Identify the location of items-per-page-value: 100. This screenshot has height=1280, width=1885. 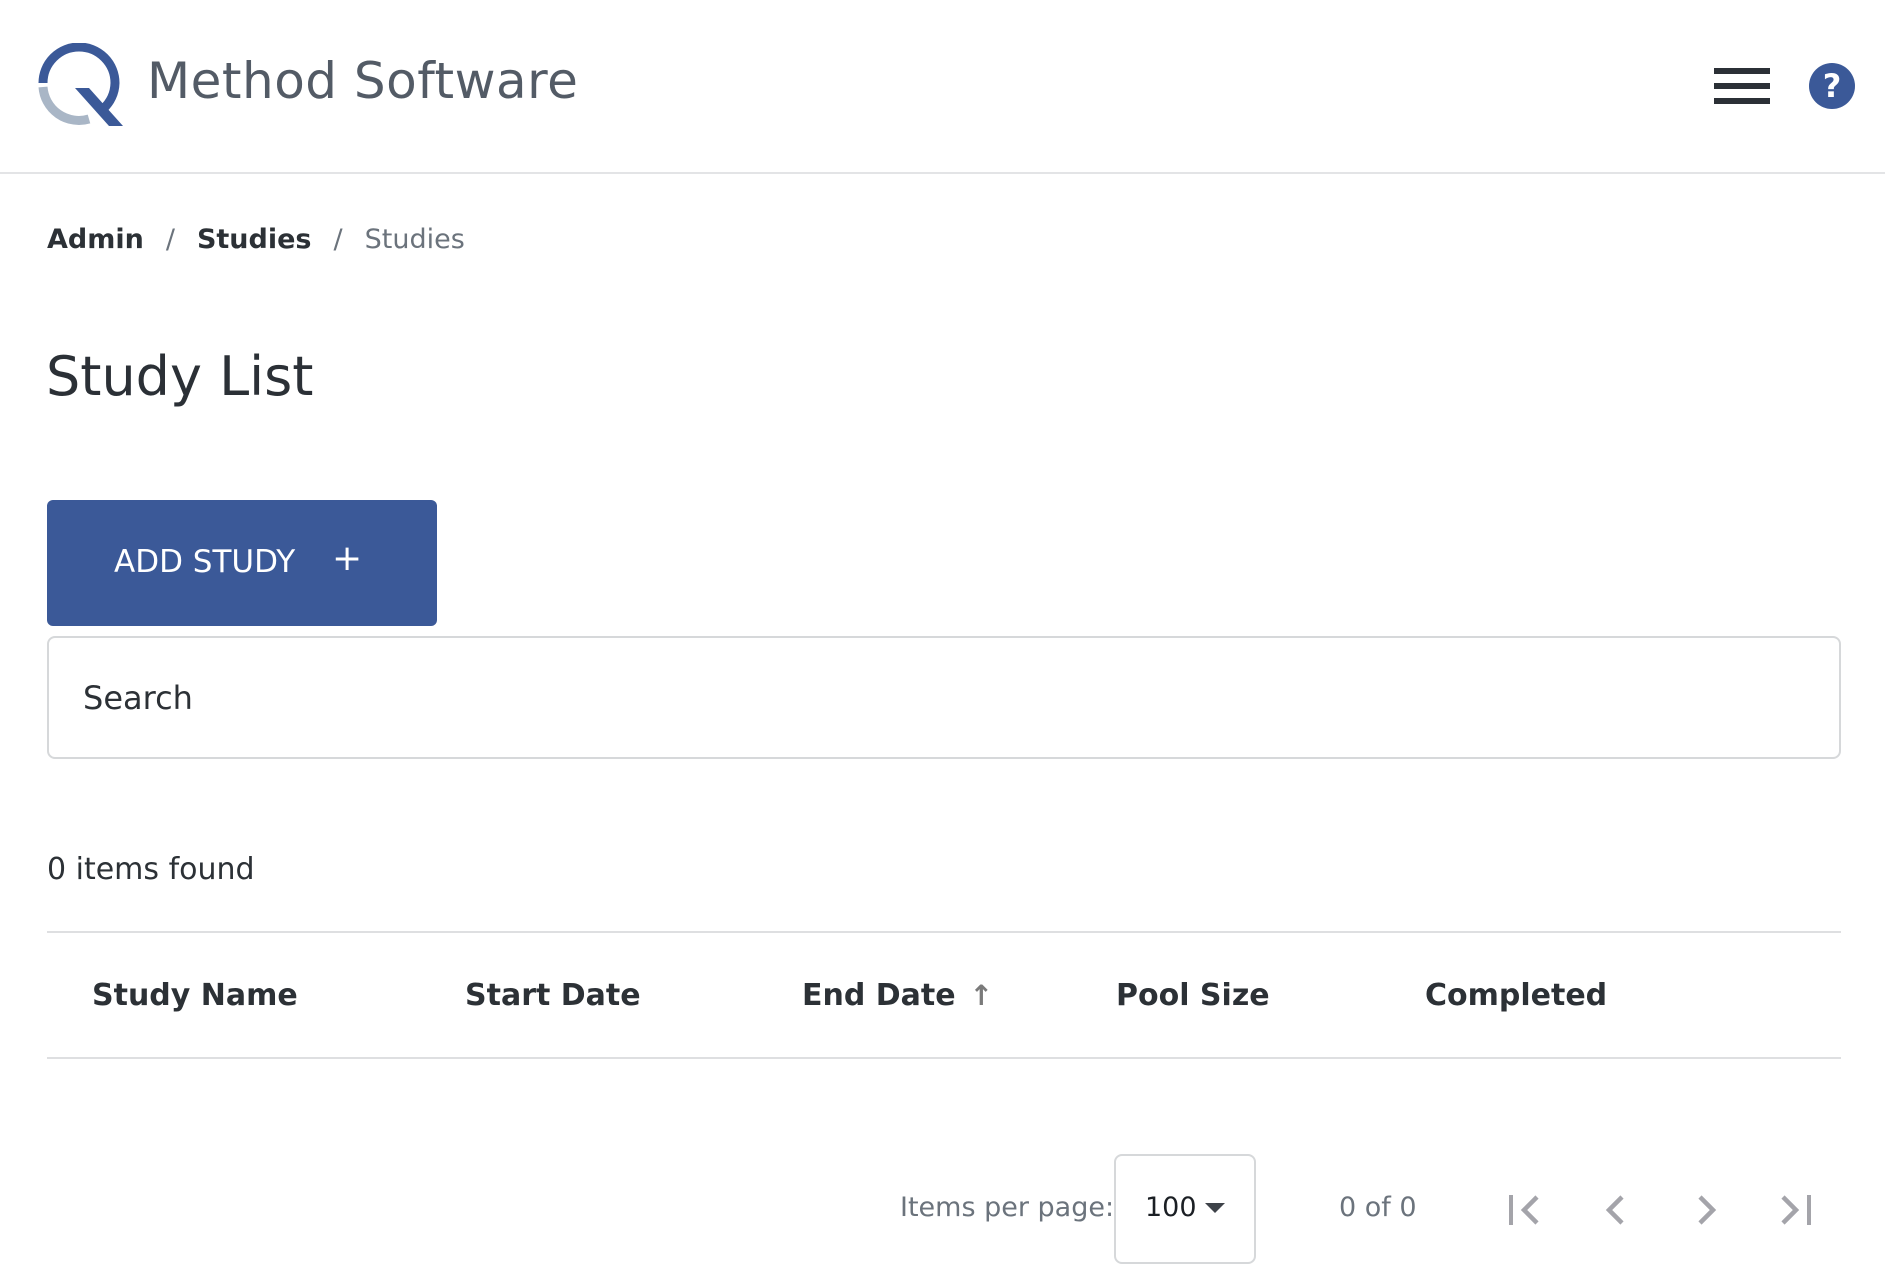
(1171, 1207).